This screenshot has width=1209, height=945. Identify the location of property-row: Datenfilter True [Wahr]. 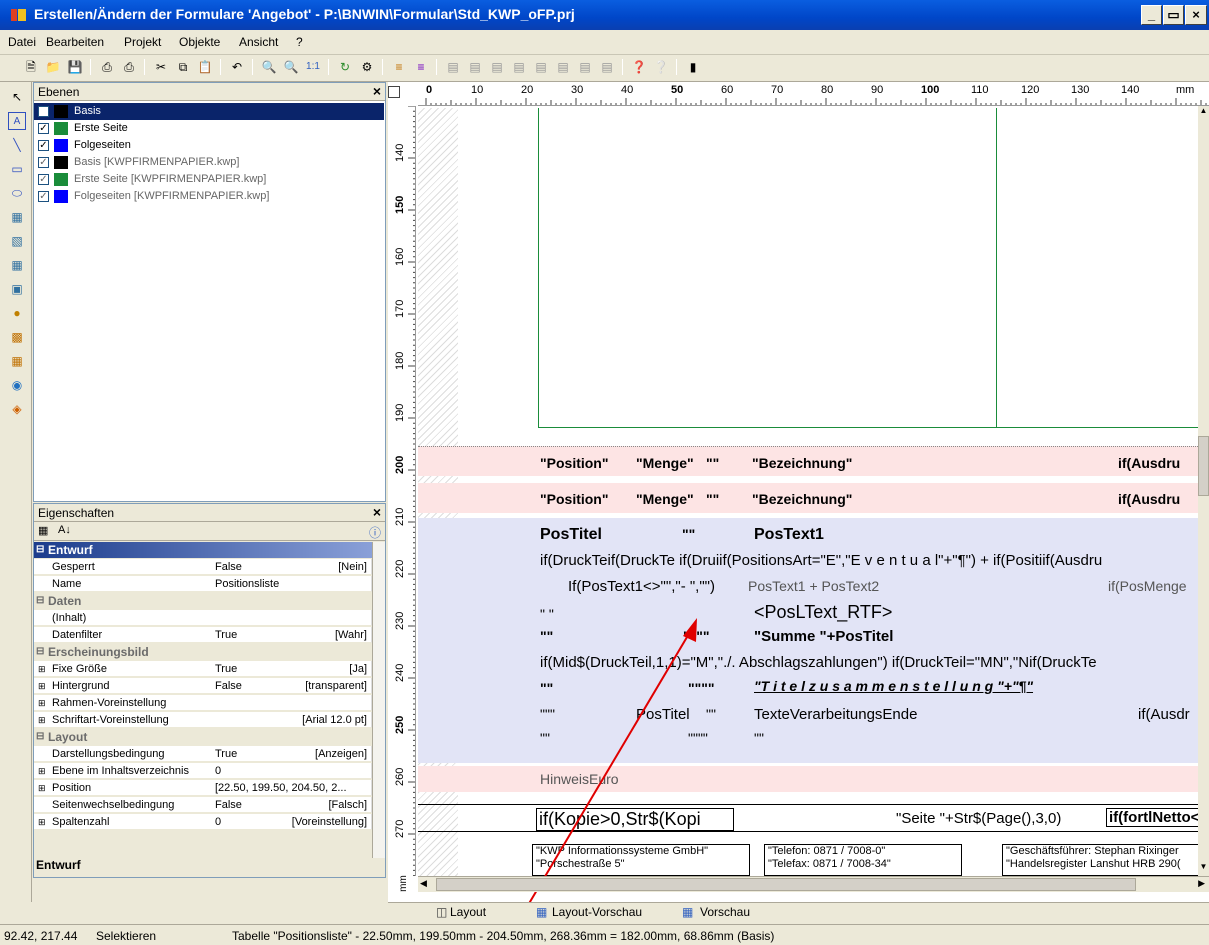
(203, 635).